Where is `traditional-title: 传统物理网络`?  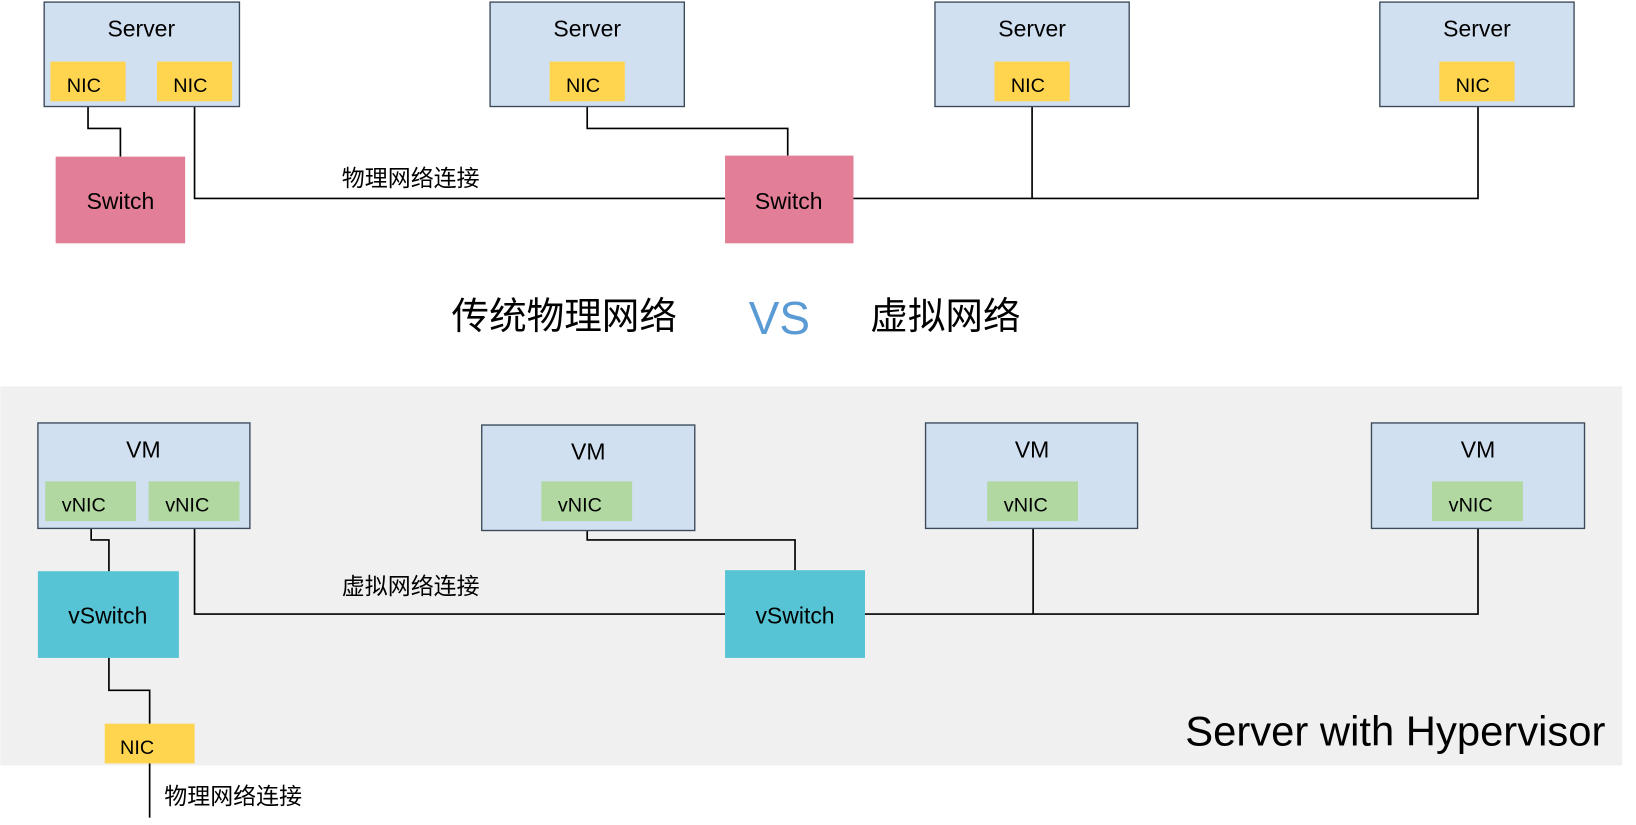 traditional-title: 传统物理网络 is located at coordinates (563, 316).